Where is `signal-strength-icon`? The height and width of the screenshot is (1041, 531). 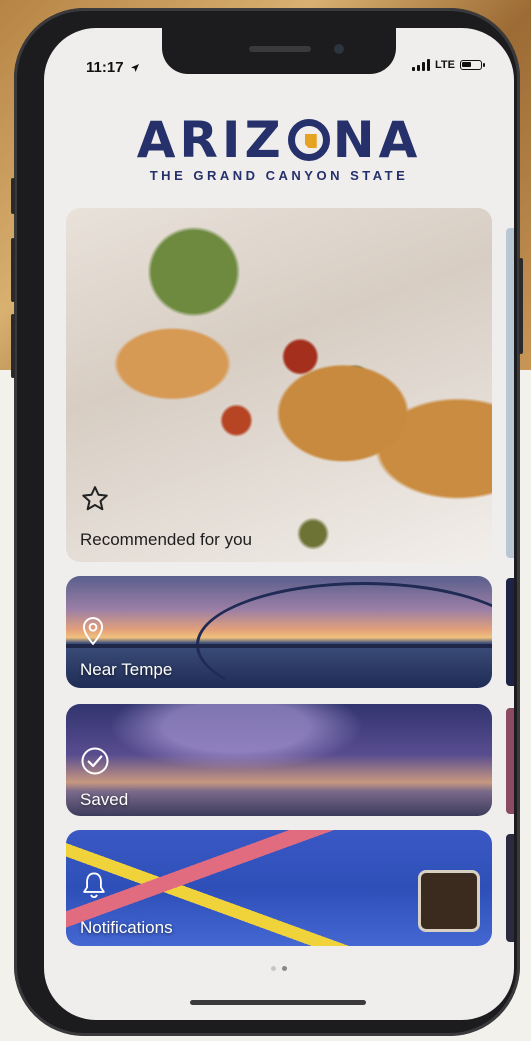 signal-strength-icon is located at coordinates (421, 65).